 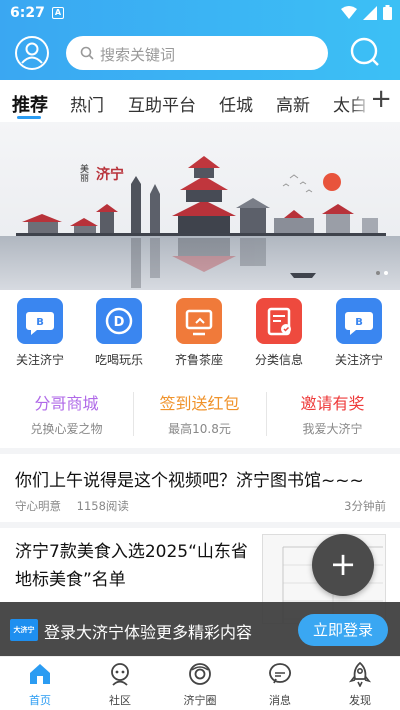 What do you see at coordinates (349, 12) in the screenshot?
I see `wifi-icon` at bounding box center [349, 12].